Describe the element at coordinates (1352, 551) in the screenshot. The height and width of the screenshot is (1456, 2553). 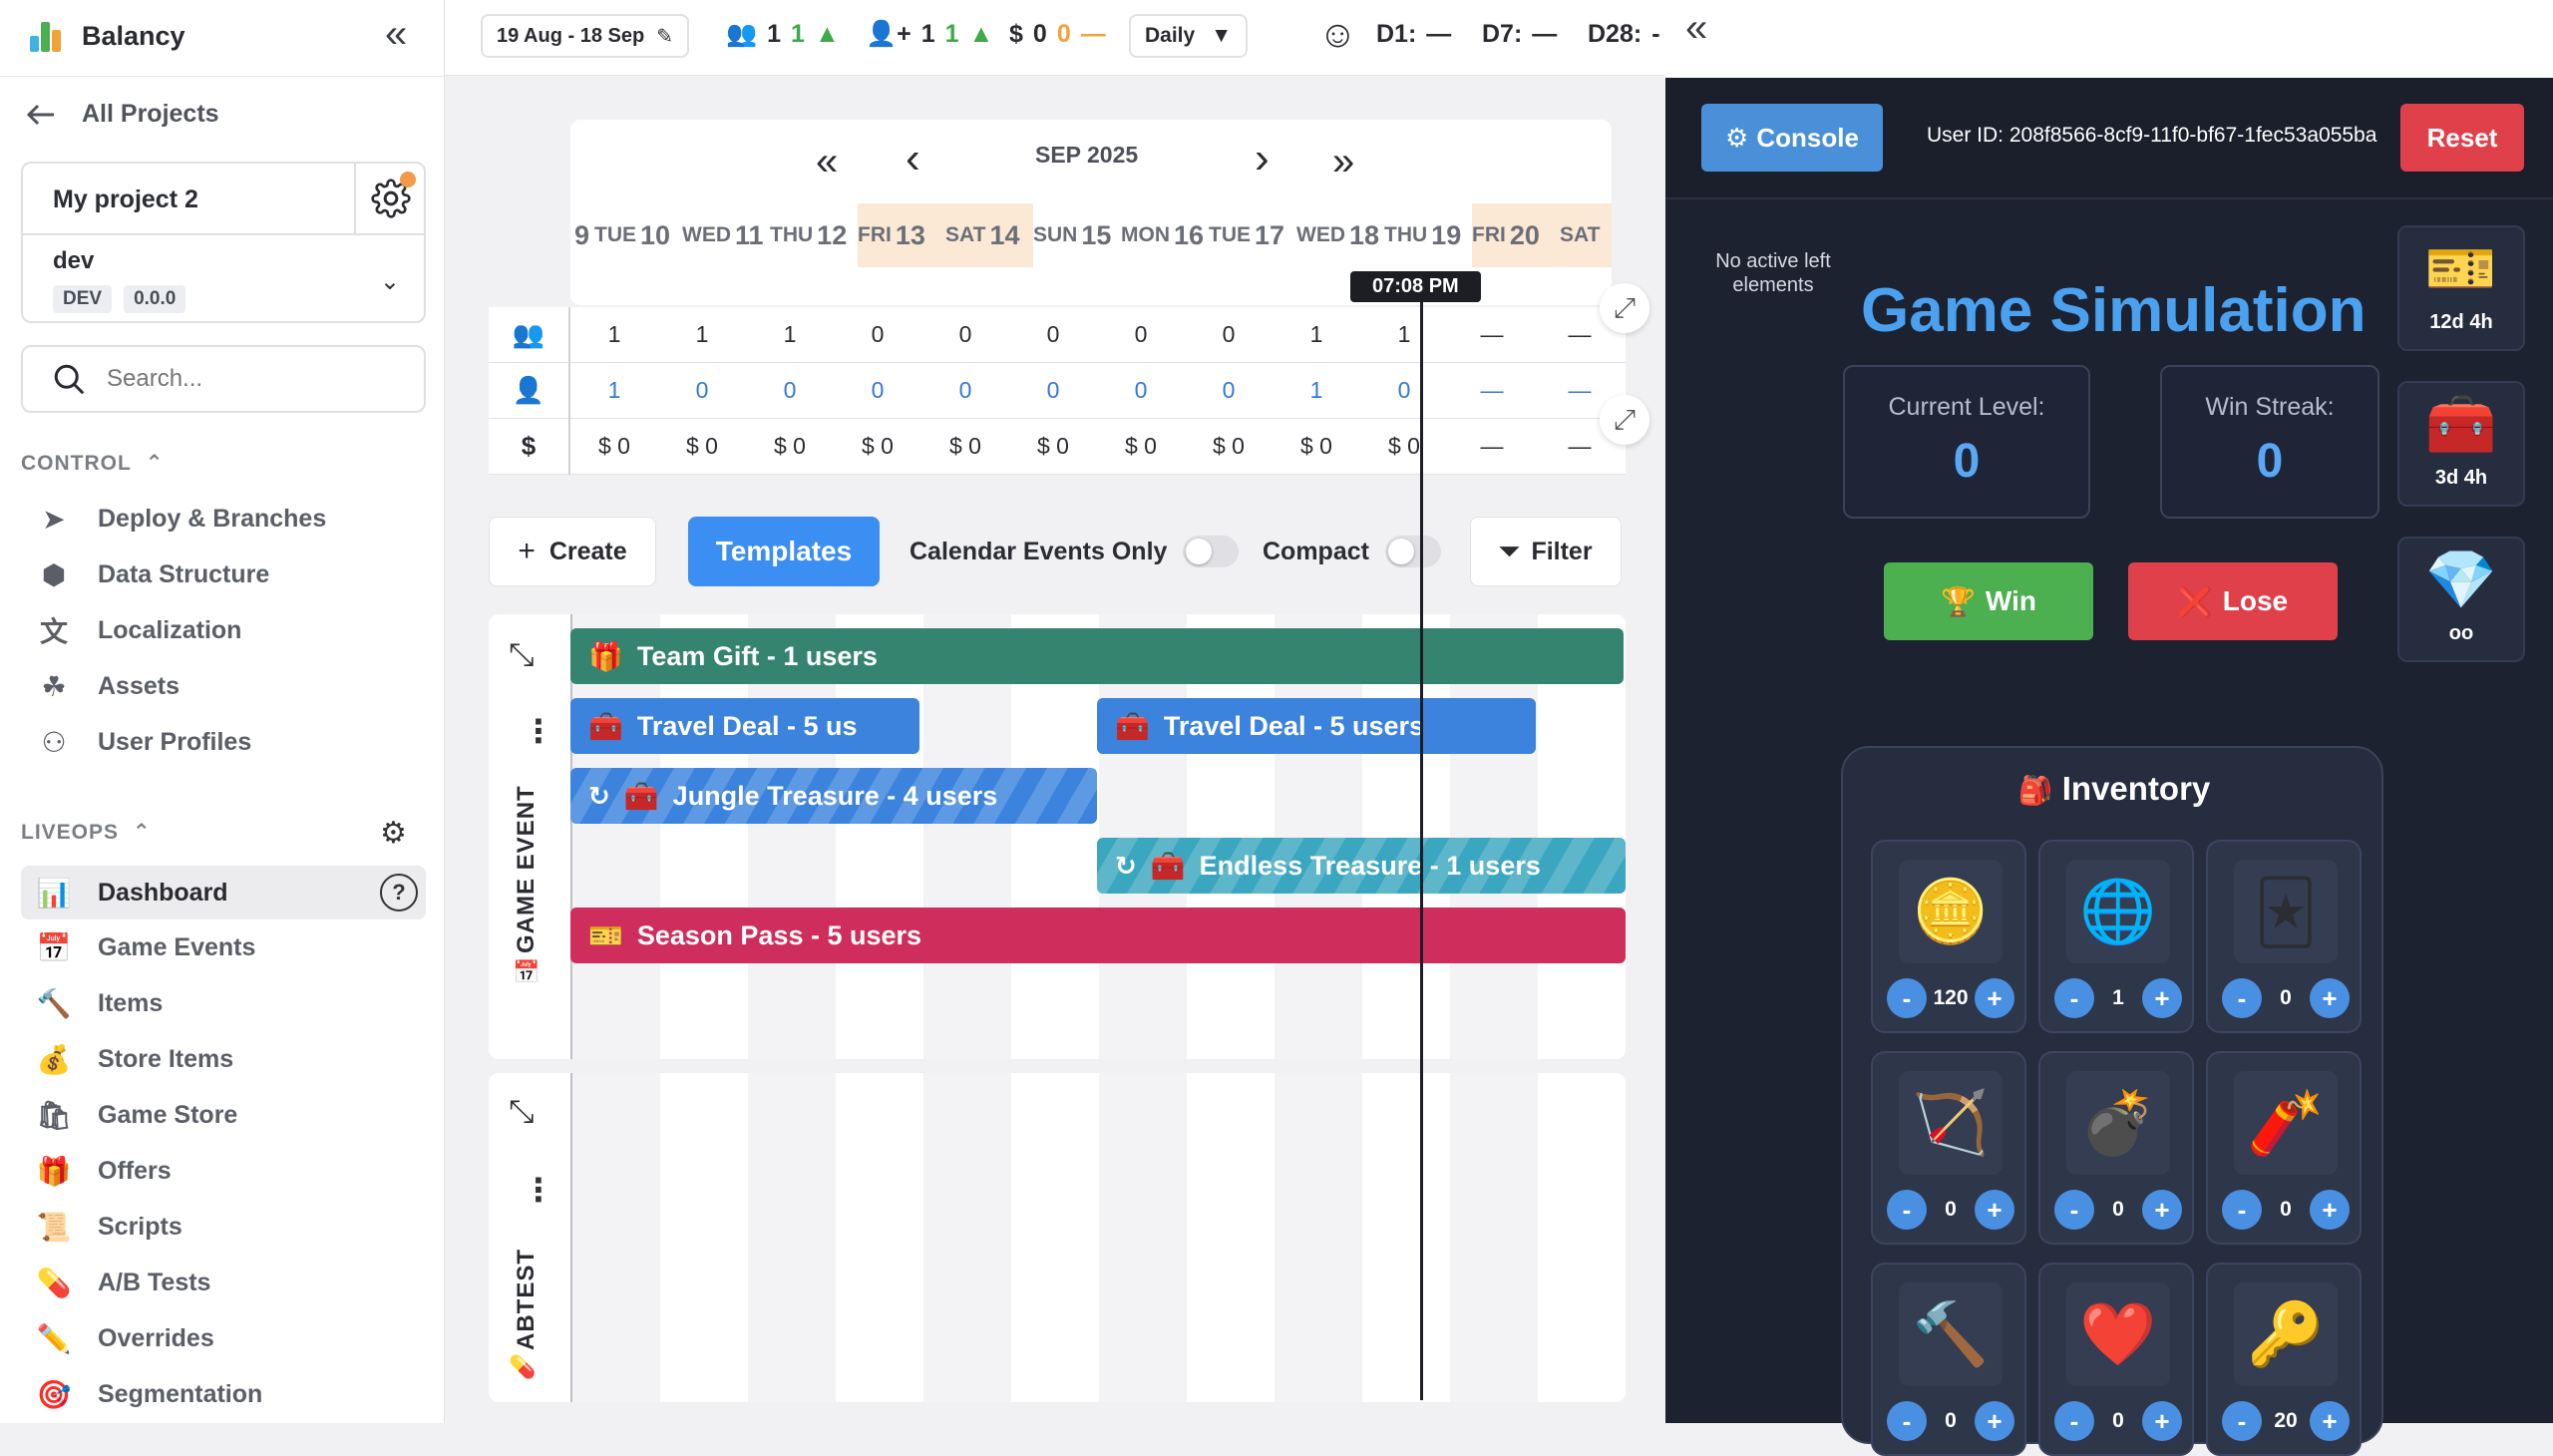
I see `compact-toggle: Compact` at that location.